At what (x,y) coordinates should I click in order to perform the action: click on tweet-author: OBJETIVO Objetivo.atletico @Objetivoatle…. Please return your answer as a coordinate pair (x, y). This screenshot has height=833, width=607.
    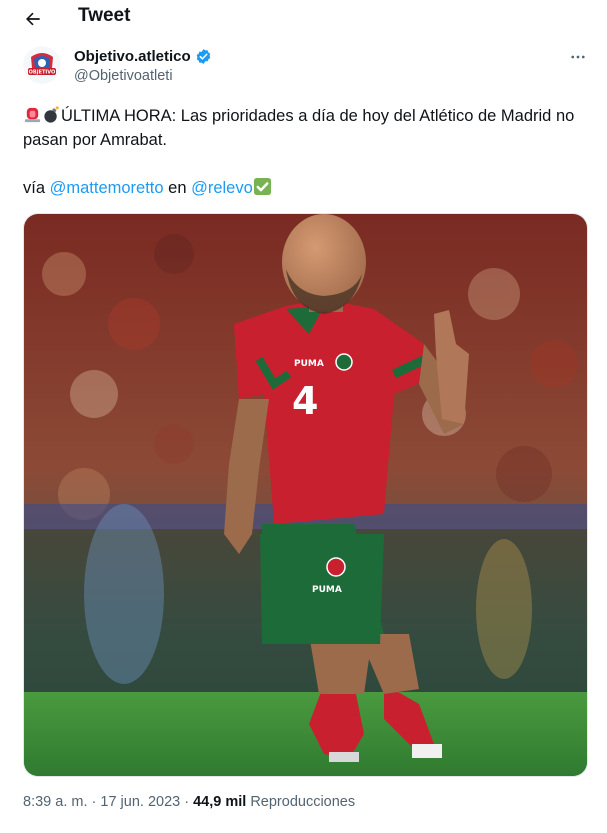
    Looking at the image, I should click on (306, 68).